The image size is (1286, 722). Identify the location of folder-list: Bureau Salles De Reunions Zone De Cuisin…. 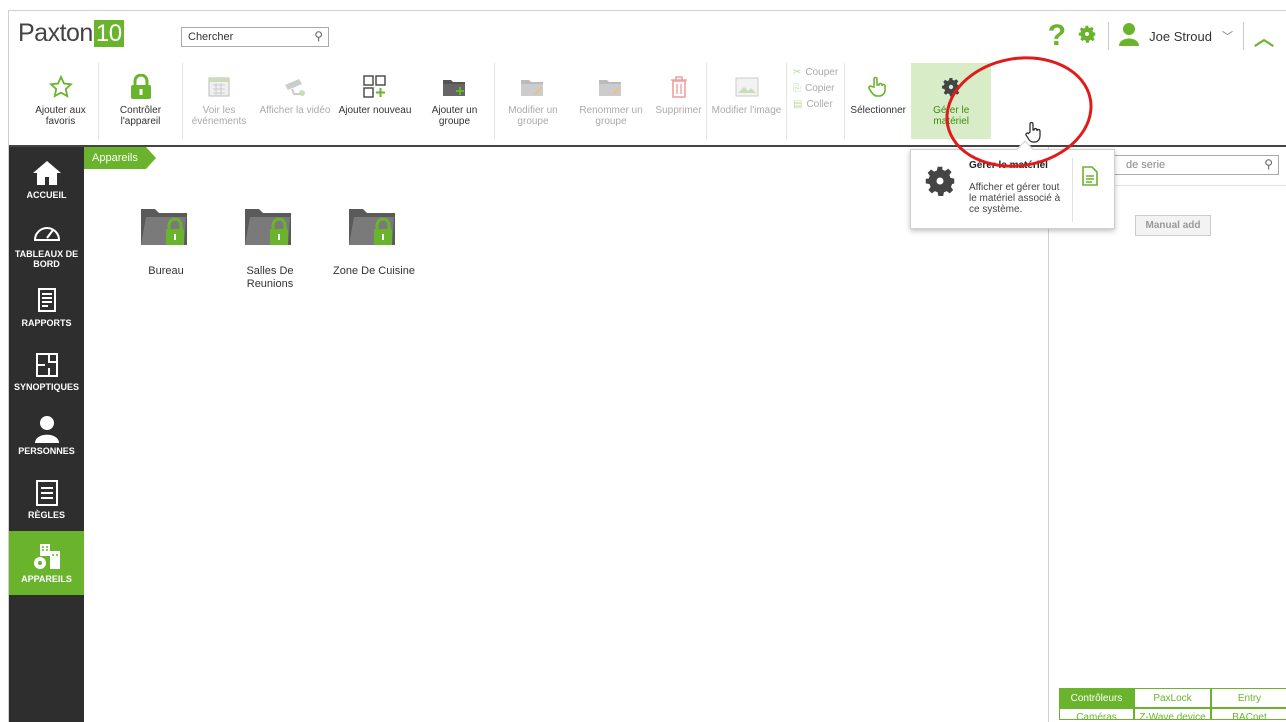
(270, 249).